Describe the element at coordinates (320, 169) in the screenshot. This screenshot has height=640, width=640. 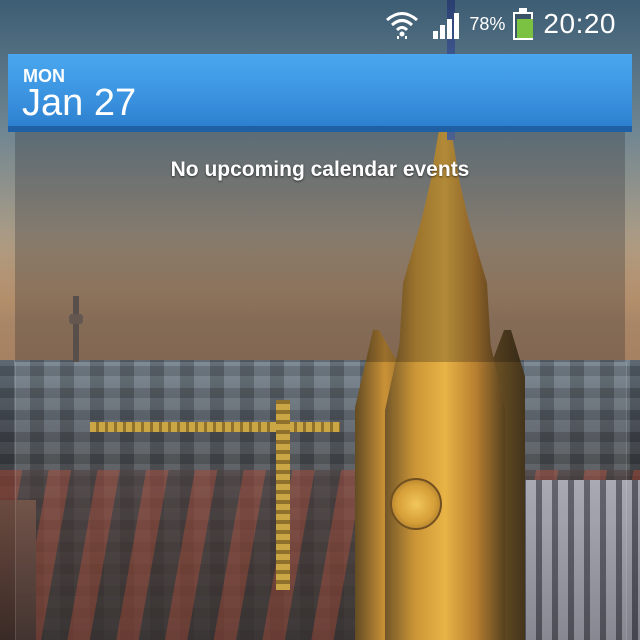
I see `no-events-message: No upcoming calendar events` at that location.